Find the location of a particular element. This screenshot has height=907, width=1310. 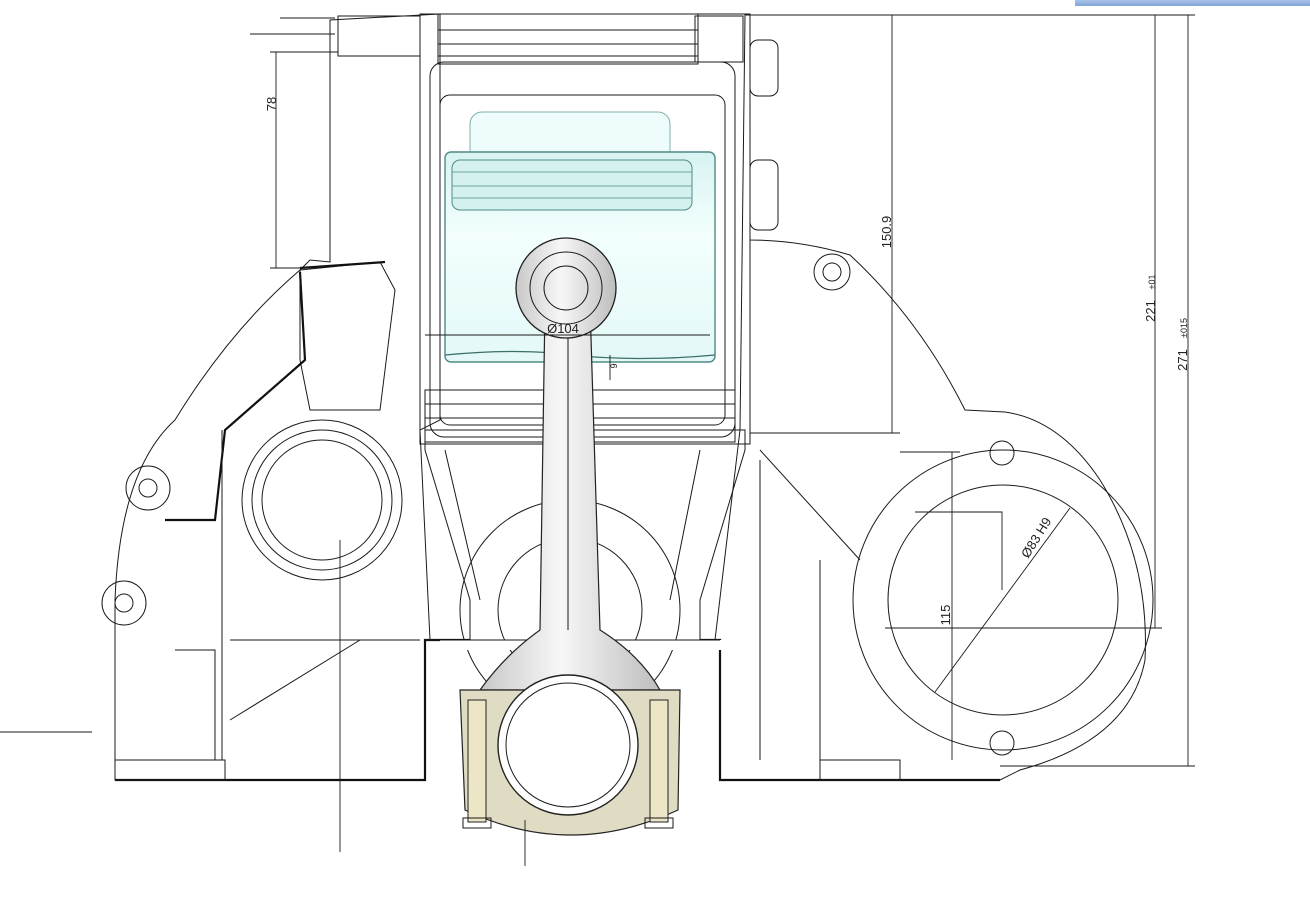

flange-upper-hole is located at coordinates (1002, 453).